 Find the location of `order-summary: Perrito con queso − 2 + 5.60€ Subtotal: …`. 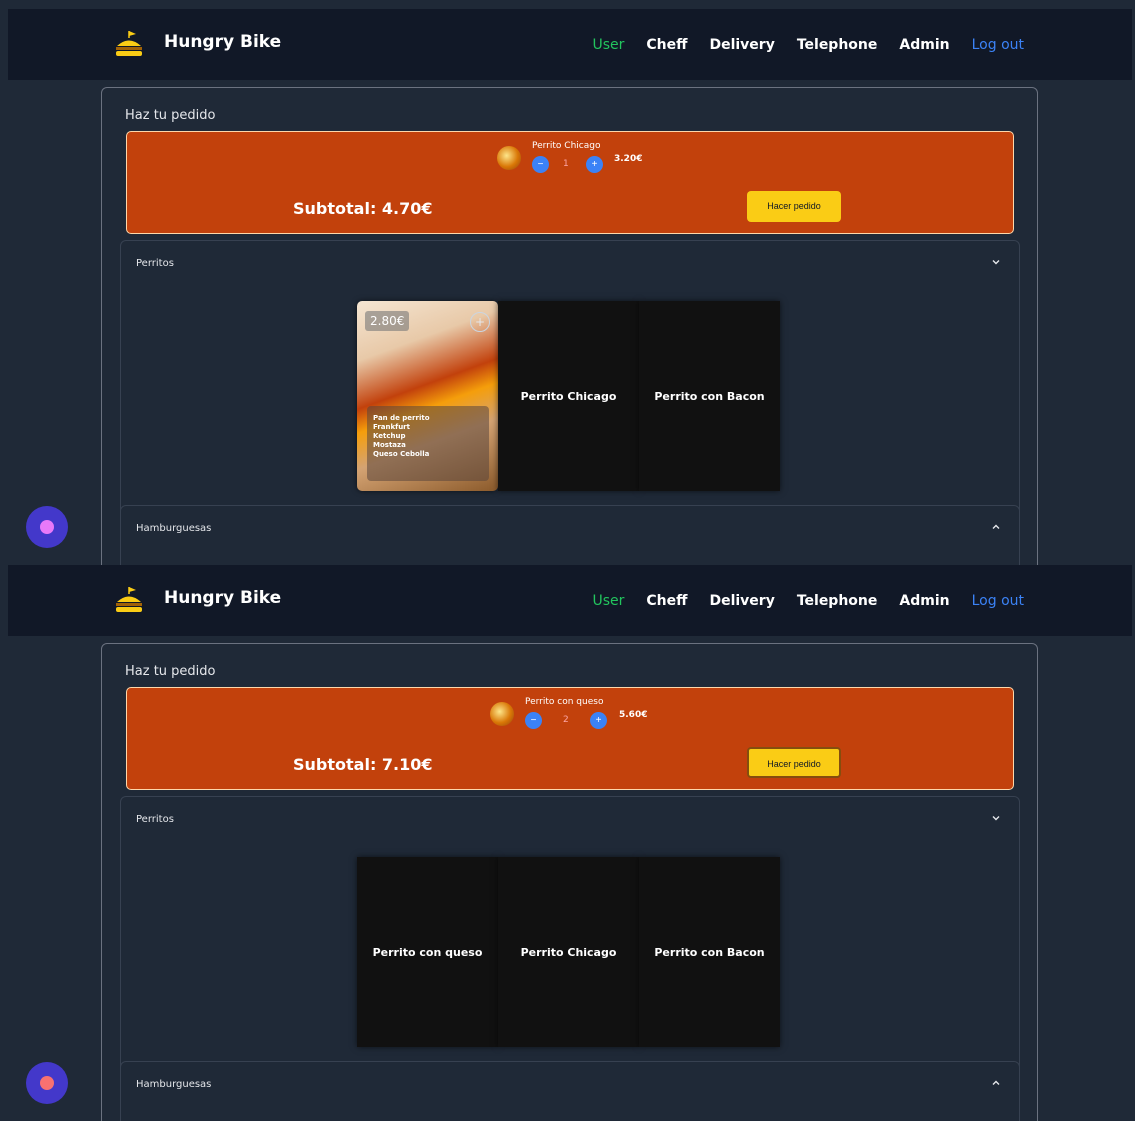

order-summary: Perrito con queso − 2 + 5.60€ Subtotal: … is located at coordinates (570, 738).